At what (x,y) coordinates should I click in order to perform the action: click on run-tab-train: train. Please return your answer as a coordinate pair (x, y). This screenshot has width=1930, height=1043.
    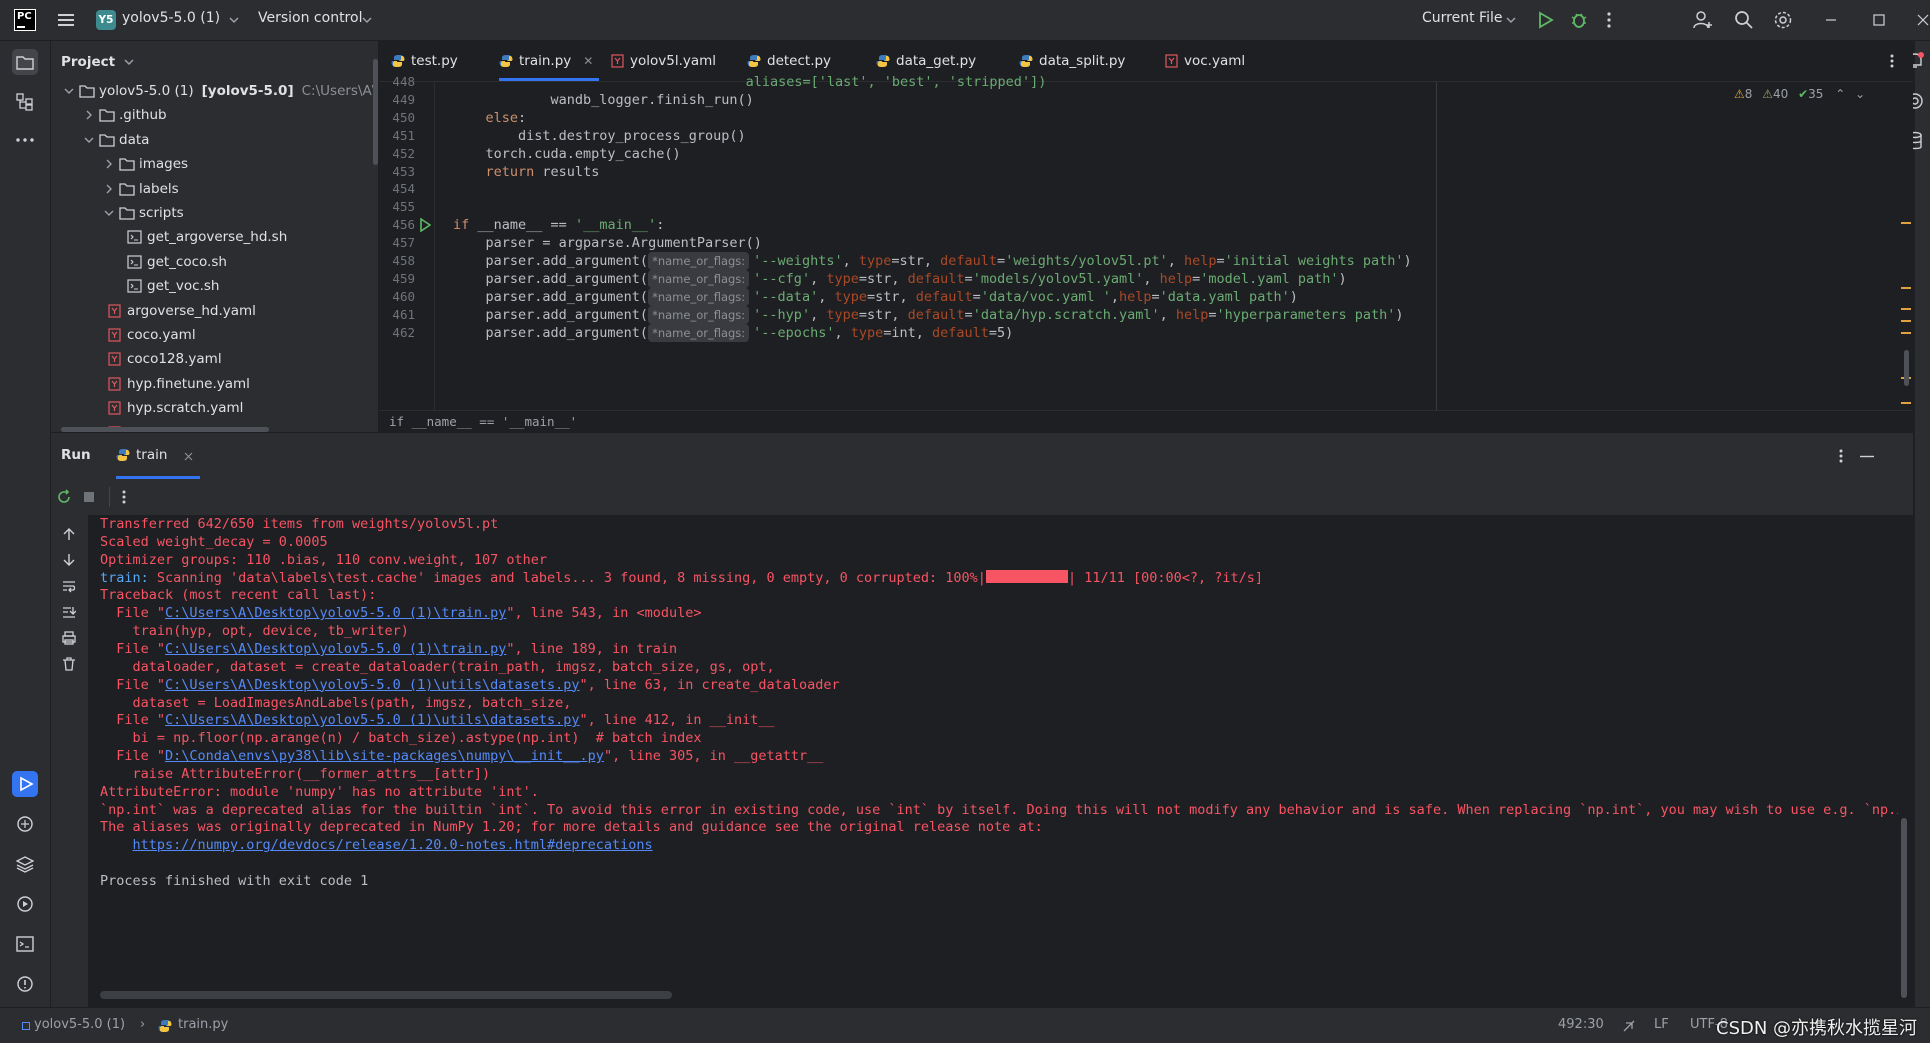
    Looking at the image, I should click on (158, 456).